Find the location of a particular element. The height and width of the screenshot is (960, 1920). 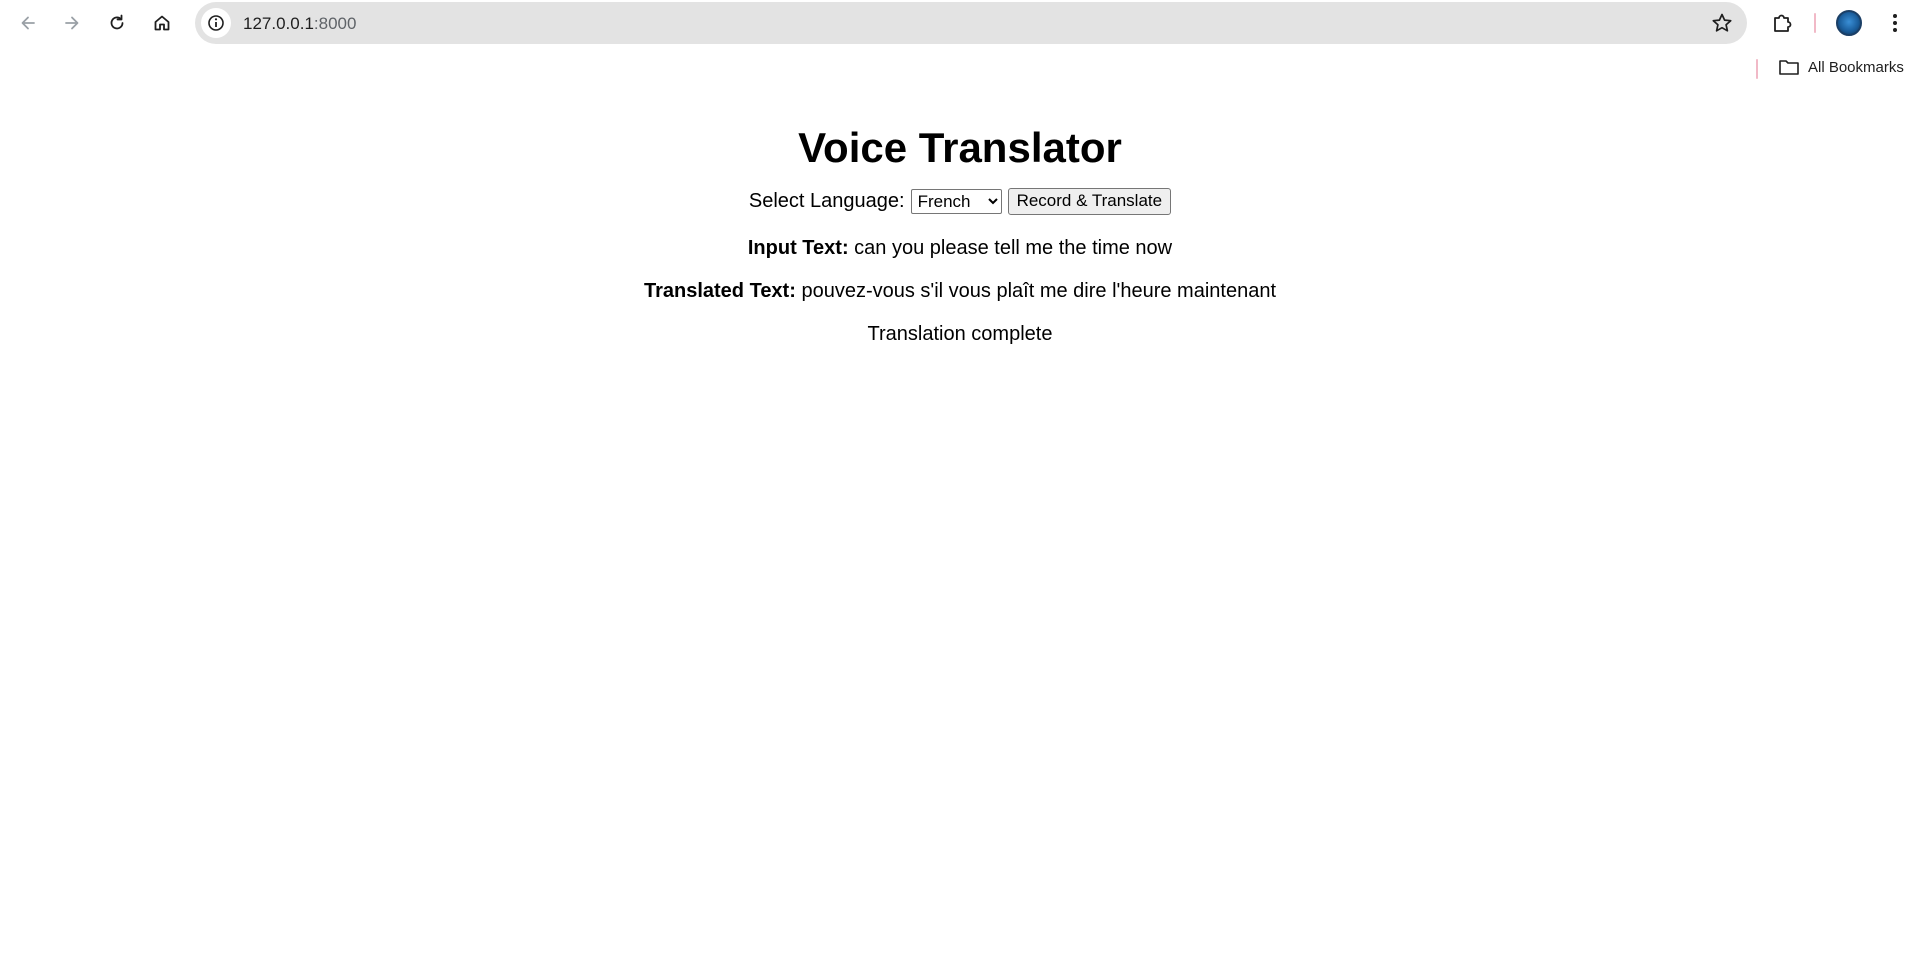

folder-icon is located at coordinates (1789, 67).